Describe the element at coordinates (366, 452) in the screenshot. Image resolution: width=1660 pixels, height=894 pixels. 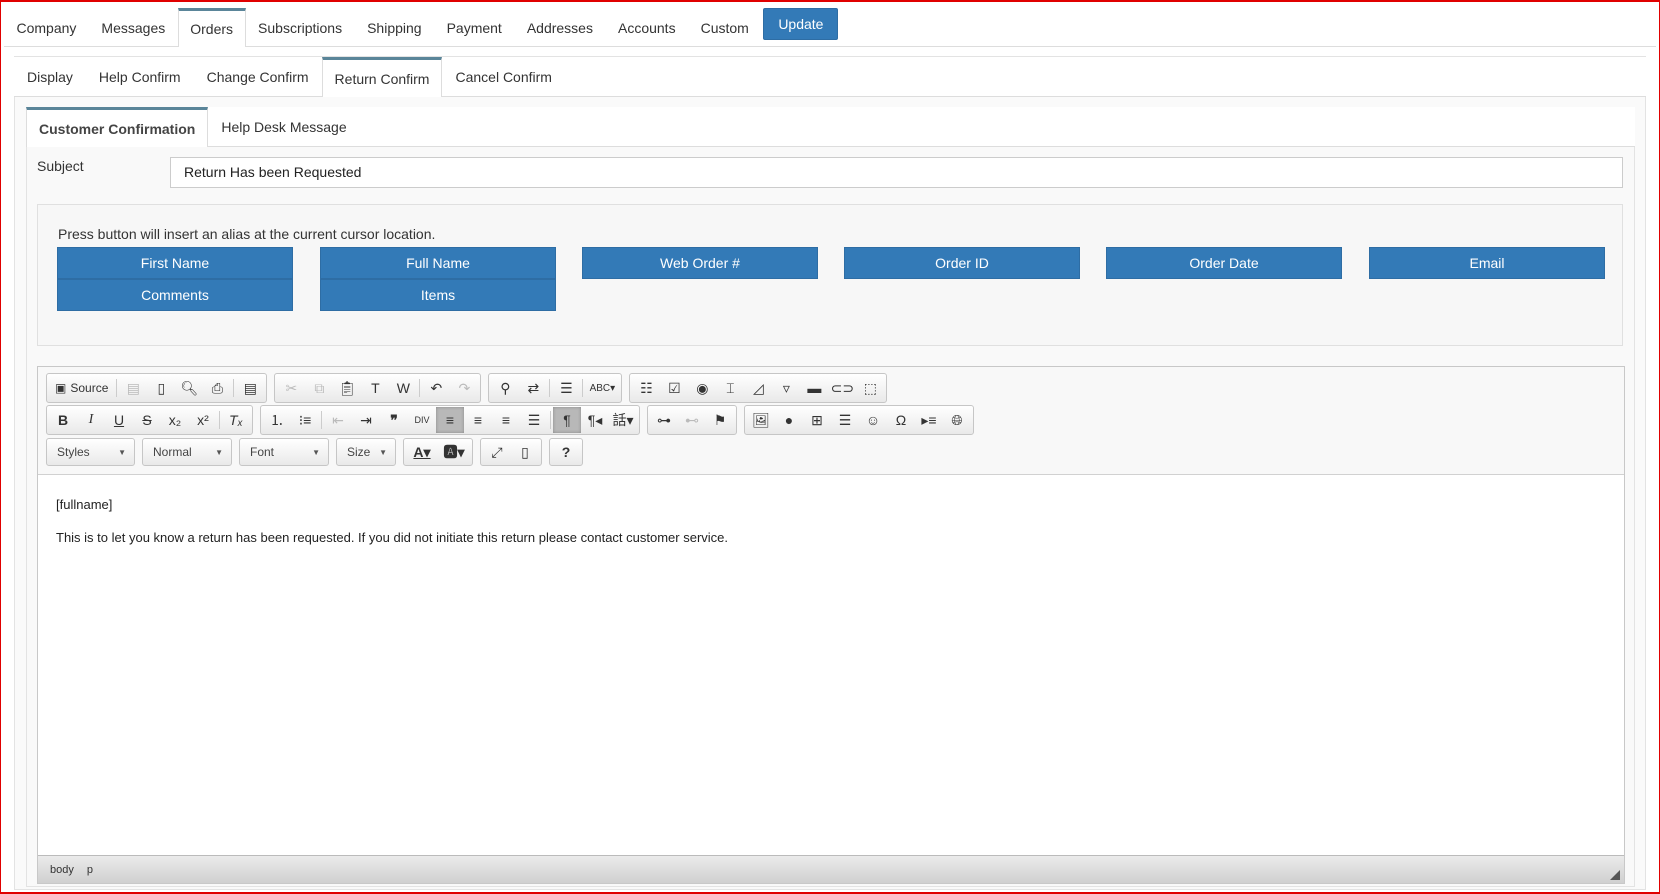
I see `size-dropdown: Size ▼` at that location.